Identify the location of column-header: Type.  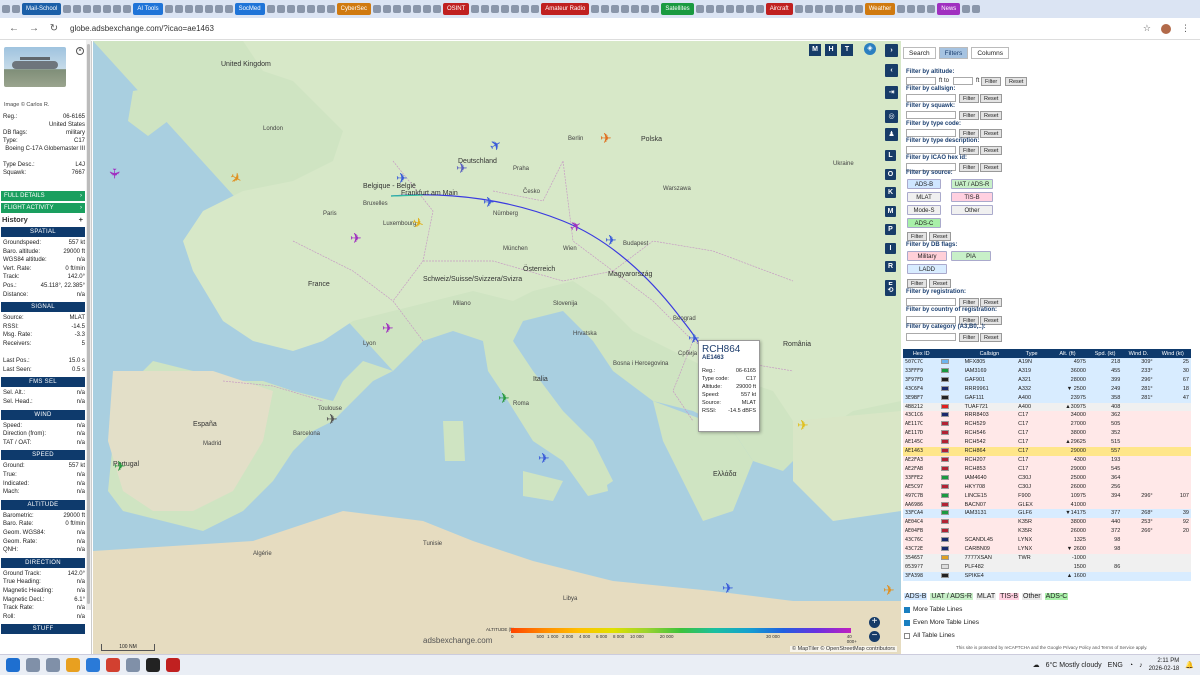
(1032, 353).